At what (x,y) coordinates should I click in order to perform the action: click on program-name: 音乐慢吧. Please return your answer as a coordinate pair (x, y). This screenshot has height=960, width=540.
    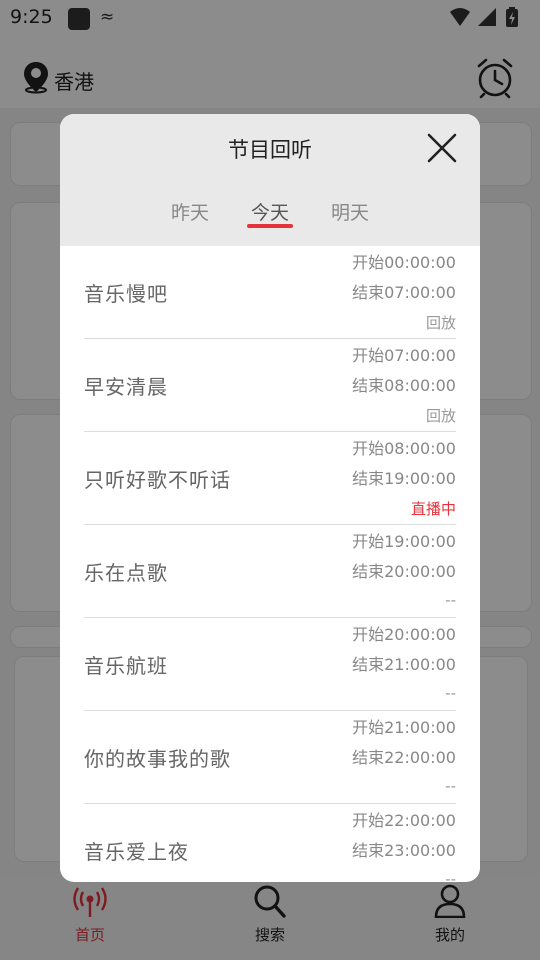
    Looking at the image, I should click on (126, 294).